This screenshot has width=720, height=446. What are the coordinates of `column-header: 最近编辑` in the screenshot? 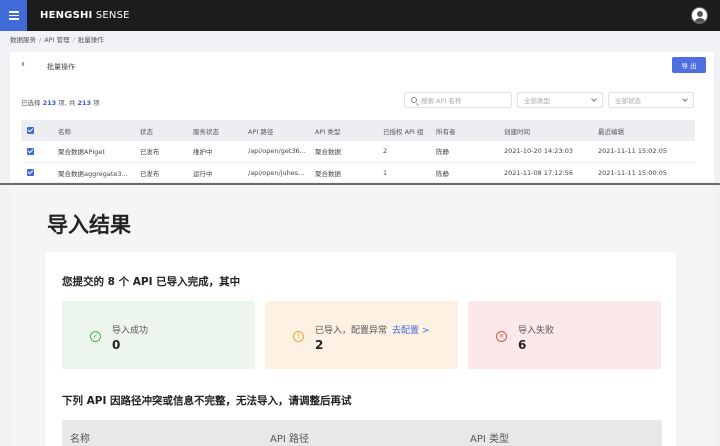 It's located at (643, 130).